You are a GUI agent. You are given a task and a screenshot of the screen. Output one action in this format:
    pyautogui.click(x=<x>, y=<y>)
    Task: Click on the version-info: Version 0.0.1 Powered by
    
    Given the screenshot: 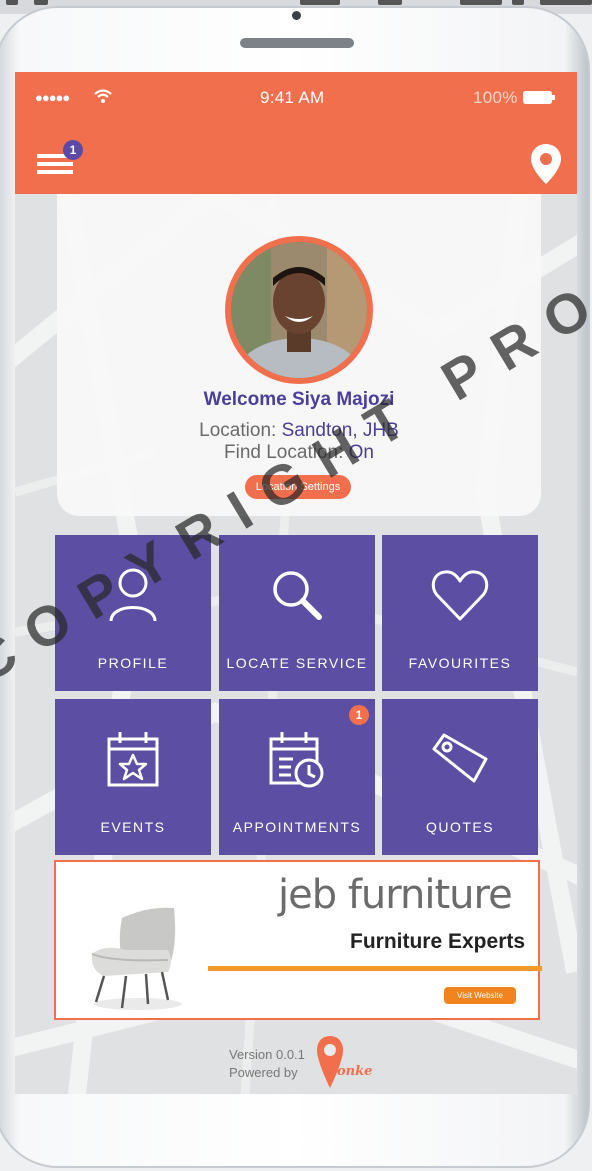 What is the action you would take?
    pyautogui.click(x=267, y=1064)
    